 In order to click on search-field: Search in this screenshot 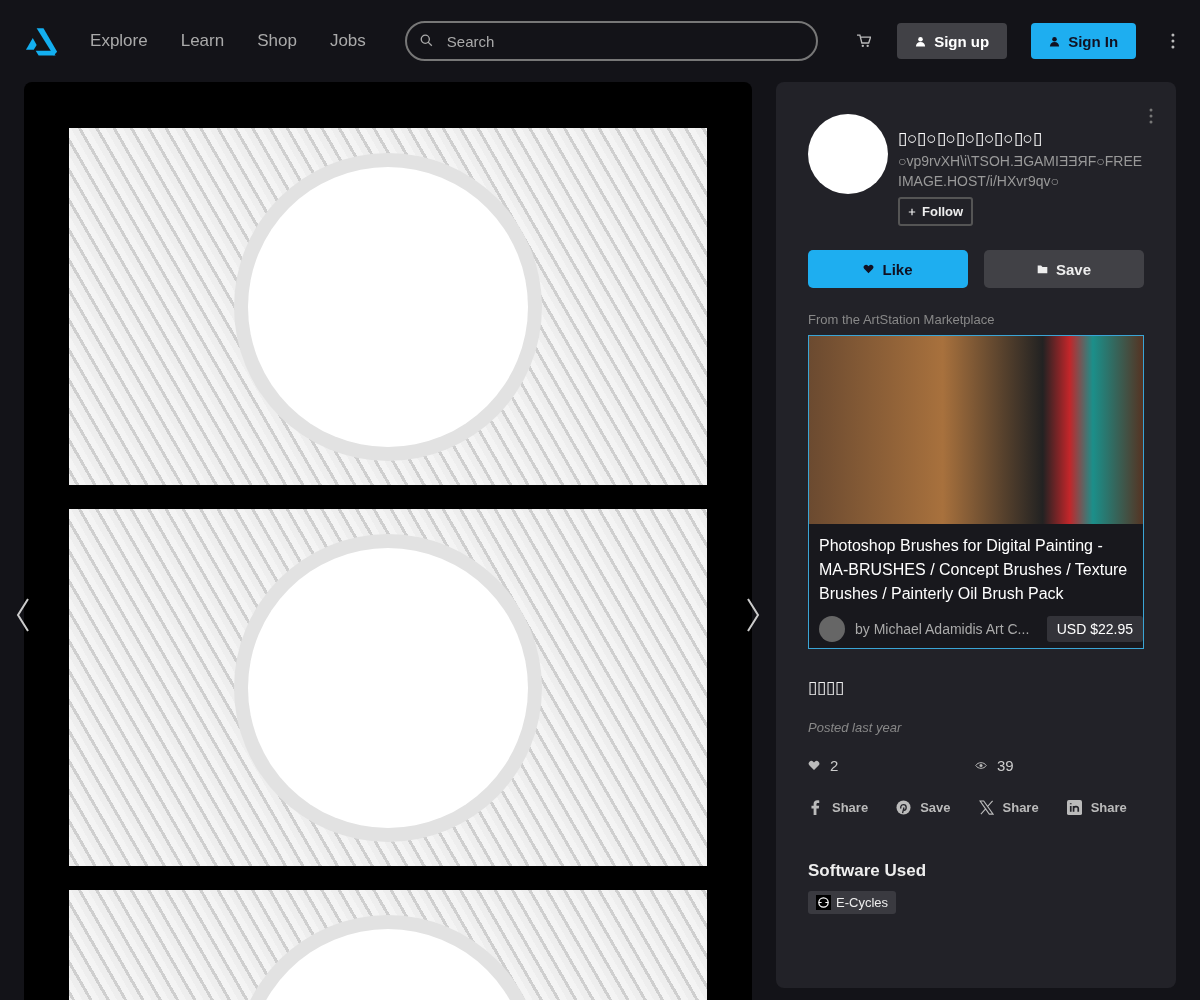, I will do `click(611, 41)`.